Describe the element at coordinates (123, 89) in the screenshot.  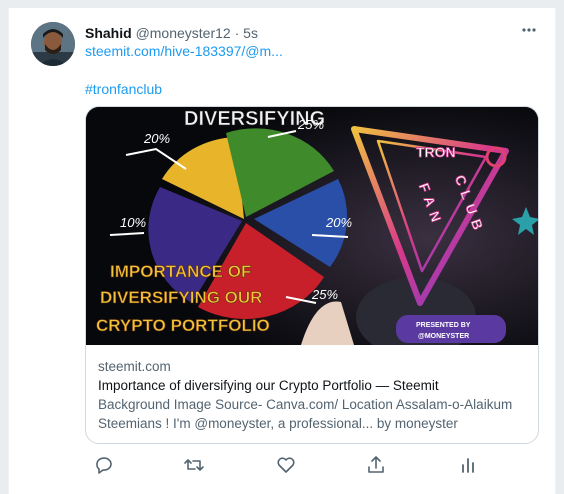
I see `hashtag-link: #tronfanclub` at that location.